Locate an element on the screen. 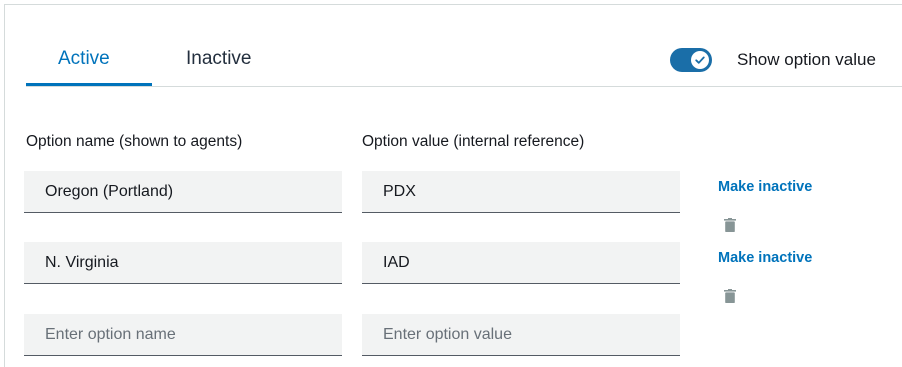  new-option-name-field is located at coordinates (183, 335).